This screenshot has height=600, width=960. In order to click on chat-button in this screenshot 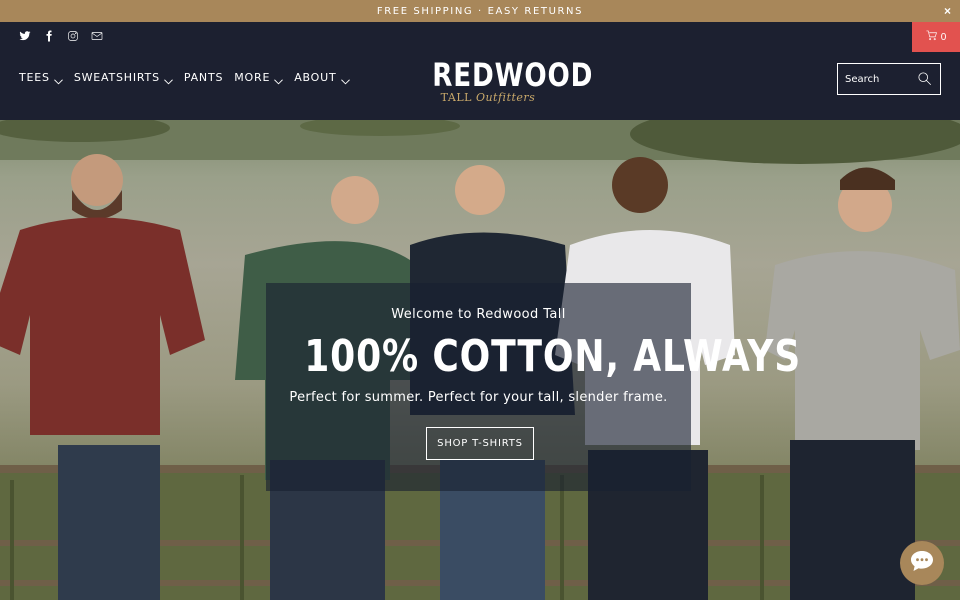, I will do `click(922, 563)`.